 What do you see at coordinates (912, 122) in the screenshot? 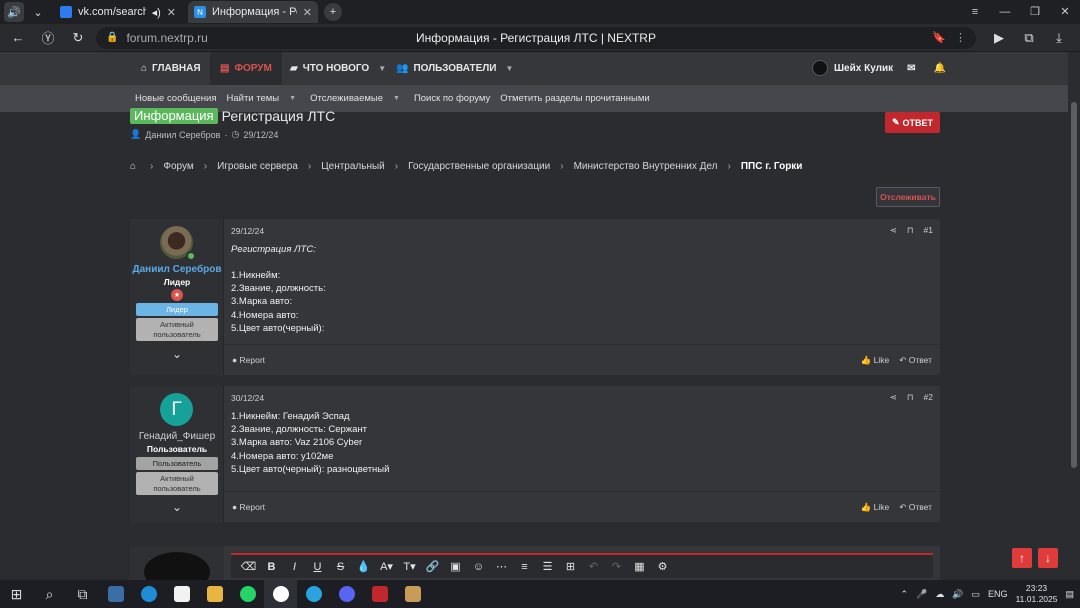
I see `reply-button: ✎ ОТВЕТ` at bounding box center [912, 122].